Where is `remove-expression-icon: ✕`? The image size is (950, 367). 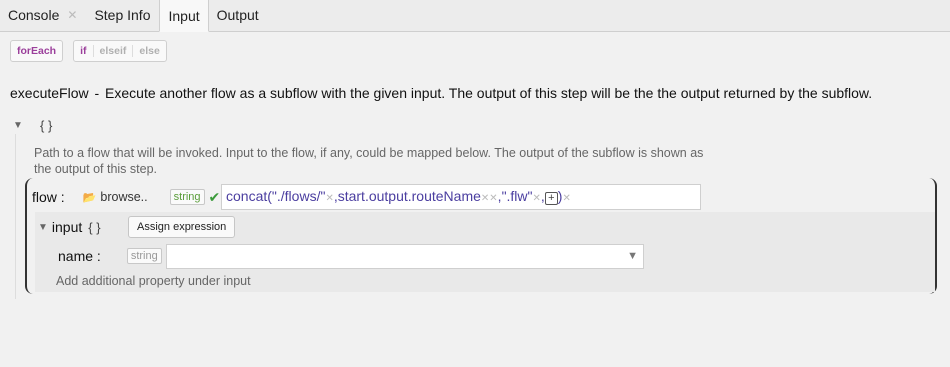
remove-expression-icon: ✕ is located at coordinates (566, 198).